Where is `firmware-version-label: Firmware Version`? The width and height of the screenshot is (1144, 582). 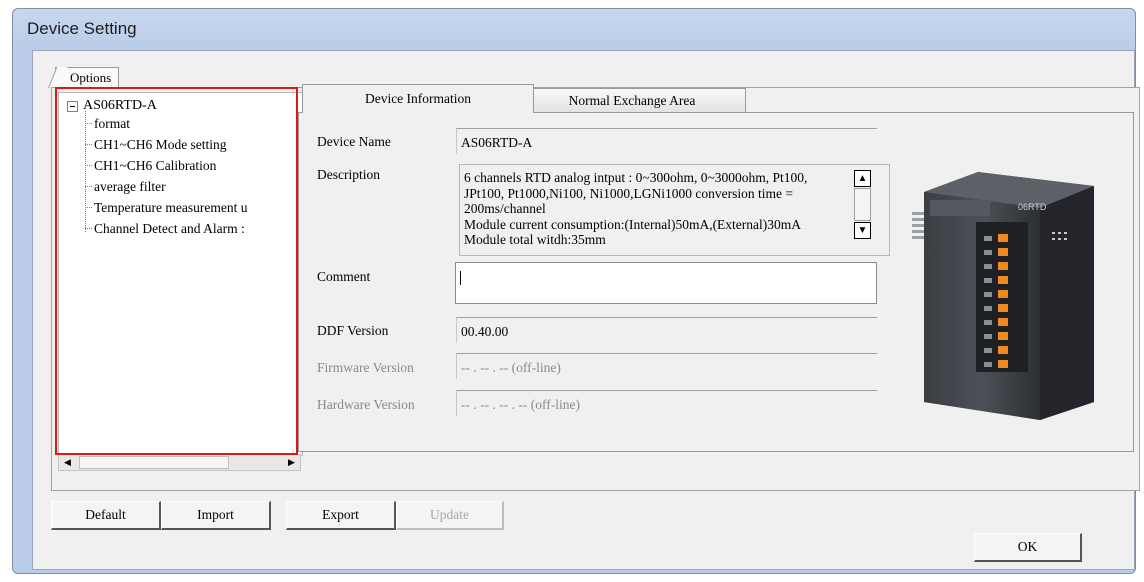
firmware-version-label: Firmware Version is located at coordinates (365, 367).